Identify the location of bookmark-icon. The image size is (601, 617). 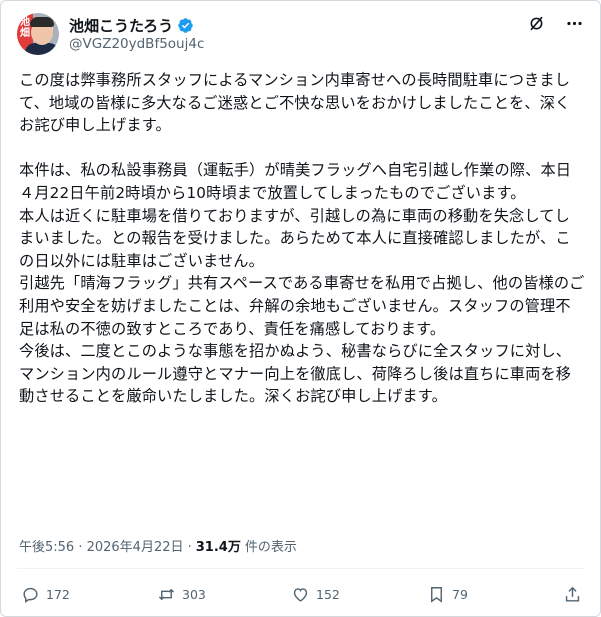
(436, 595).